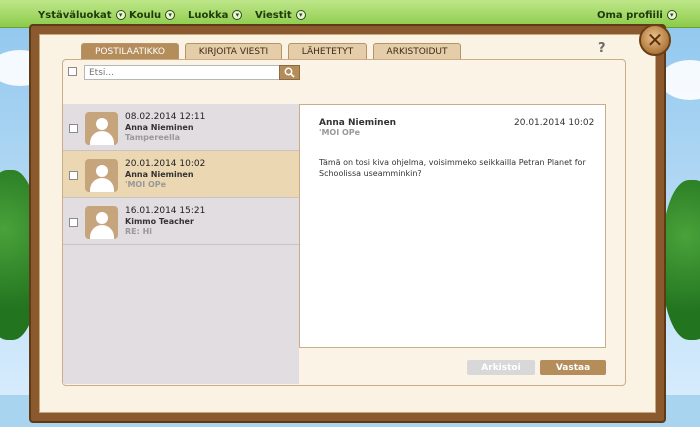  What do you see at coordinates (327, 51) in the screenshot?
I see `tab-lahetetyt: LÄHETETYT` at bounding box center [327, 51].